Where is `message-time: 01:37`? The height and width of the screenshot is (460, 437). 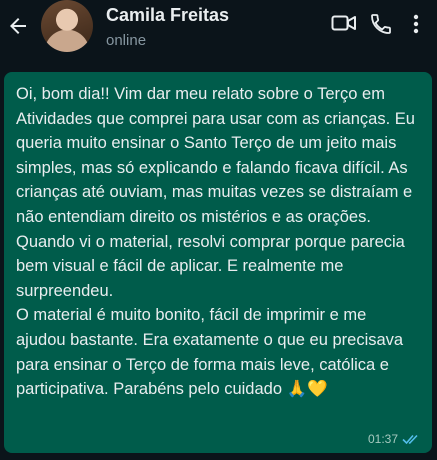
message-time: 01:37 is located at coordinates (382, 439).